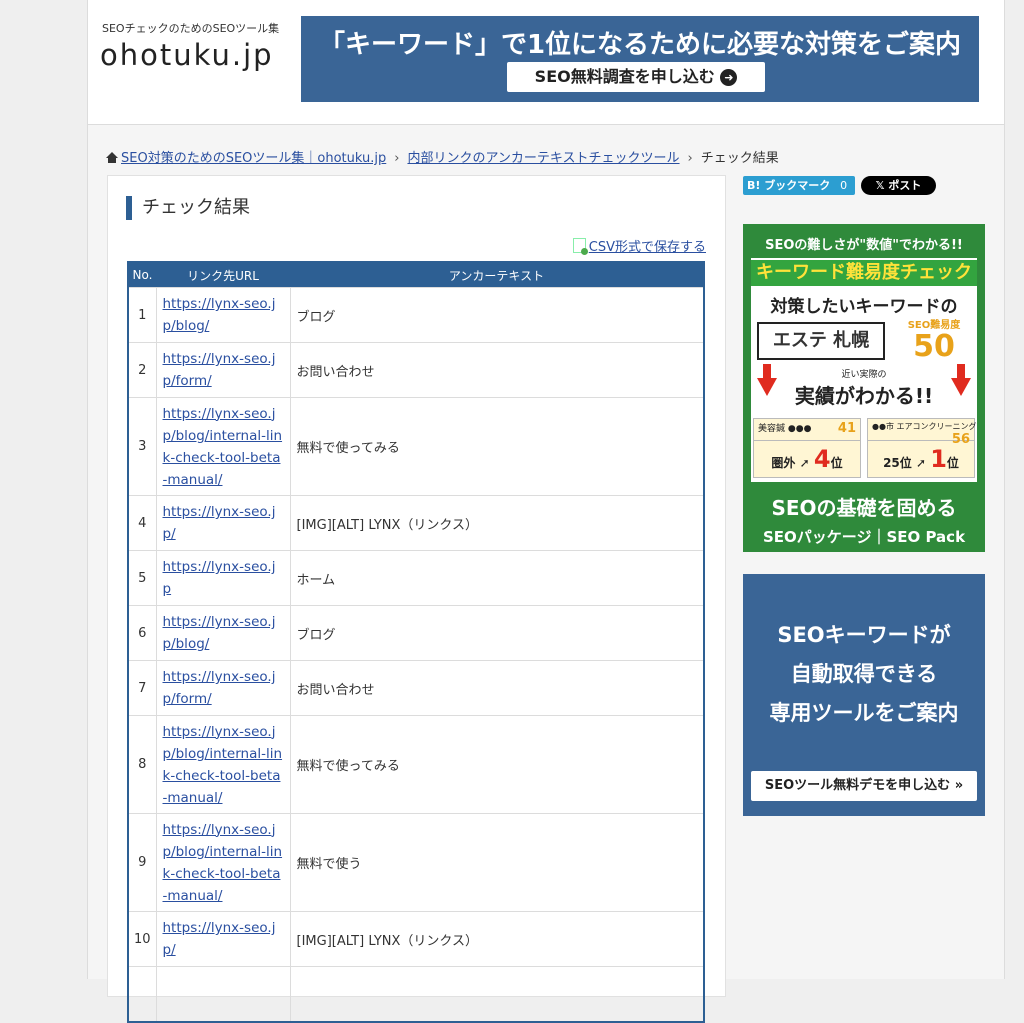 This screenshot has height=1023, width=1024. What do you see at coordinates (624, 76) in the screenshot?
I see `banner-button-label: SEO無料調査を申し込む` at bounding box center [624, 76].